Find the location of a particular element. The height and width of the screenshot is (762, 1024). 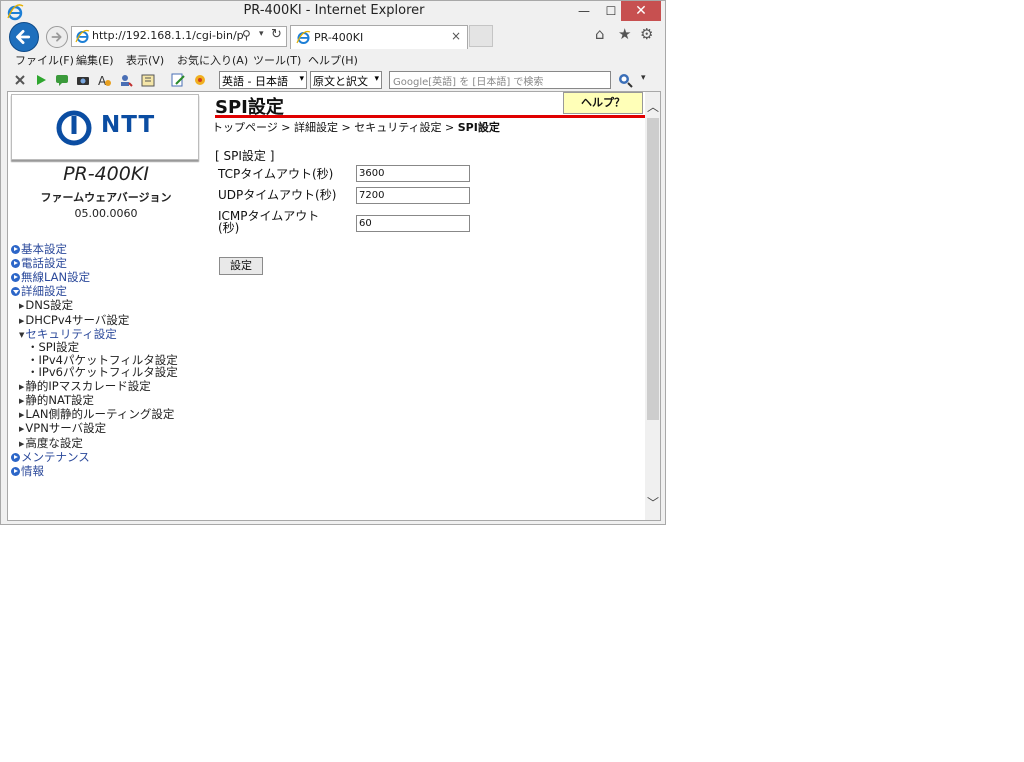

gear-icon: ⚙ is located at coordinates (646, 34).